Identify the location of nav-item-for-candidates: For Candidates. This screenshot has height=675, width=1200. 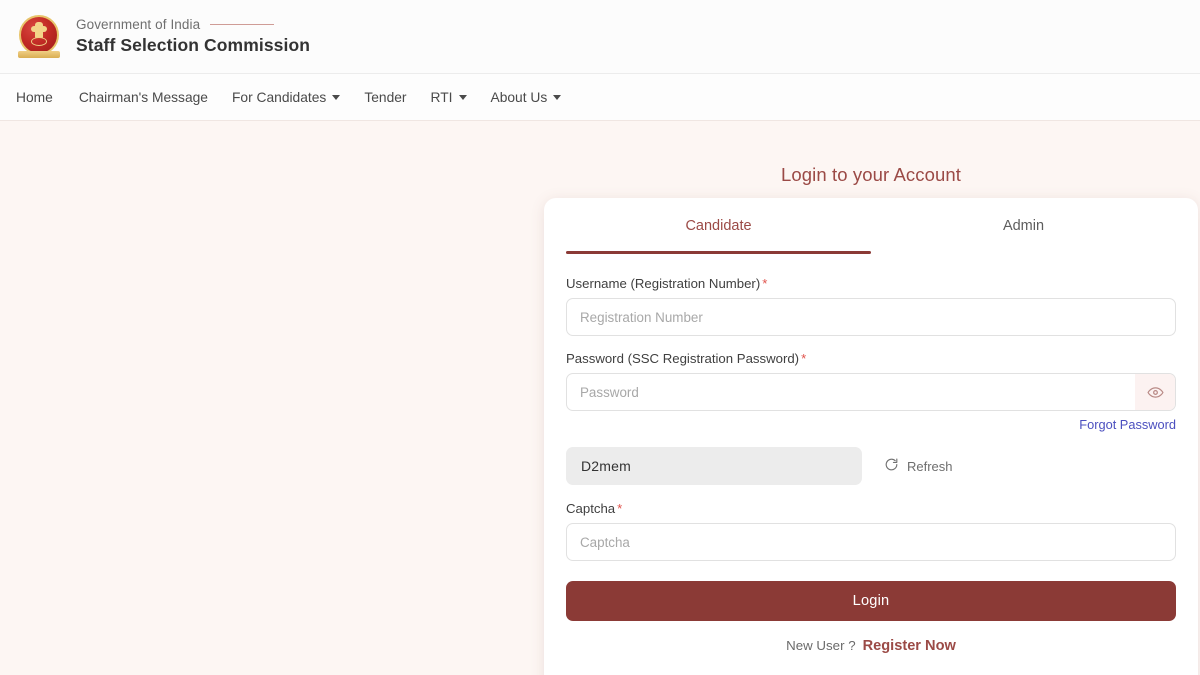
(292, 97).